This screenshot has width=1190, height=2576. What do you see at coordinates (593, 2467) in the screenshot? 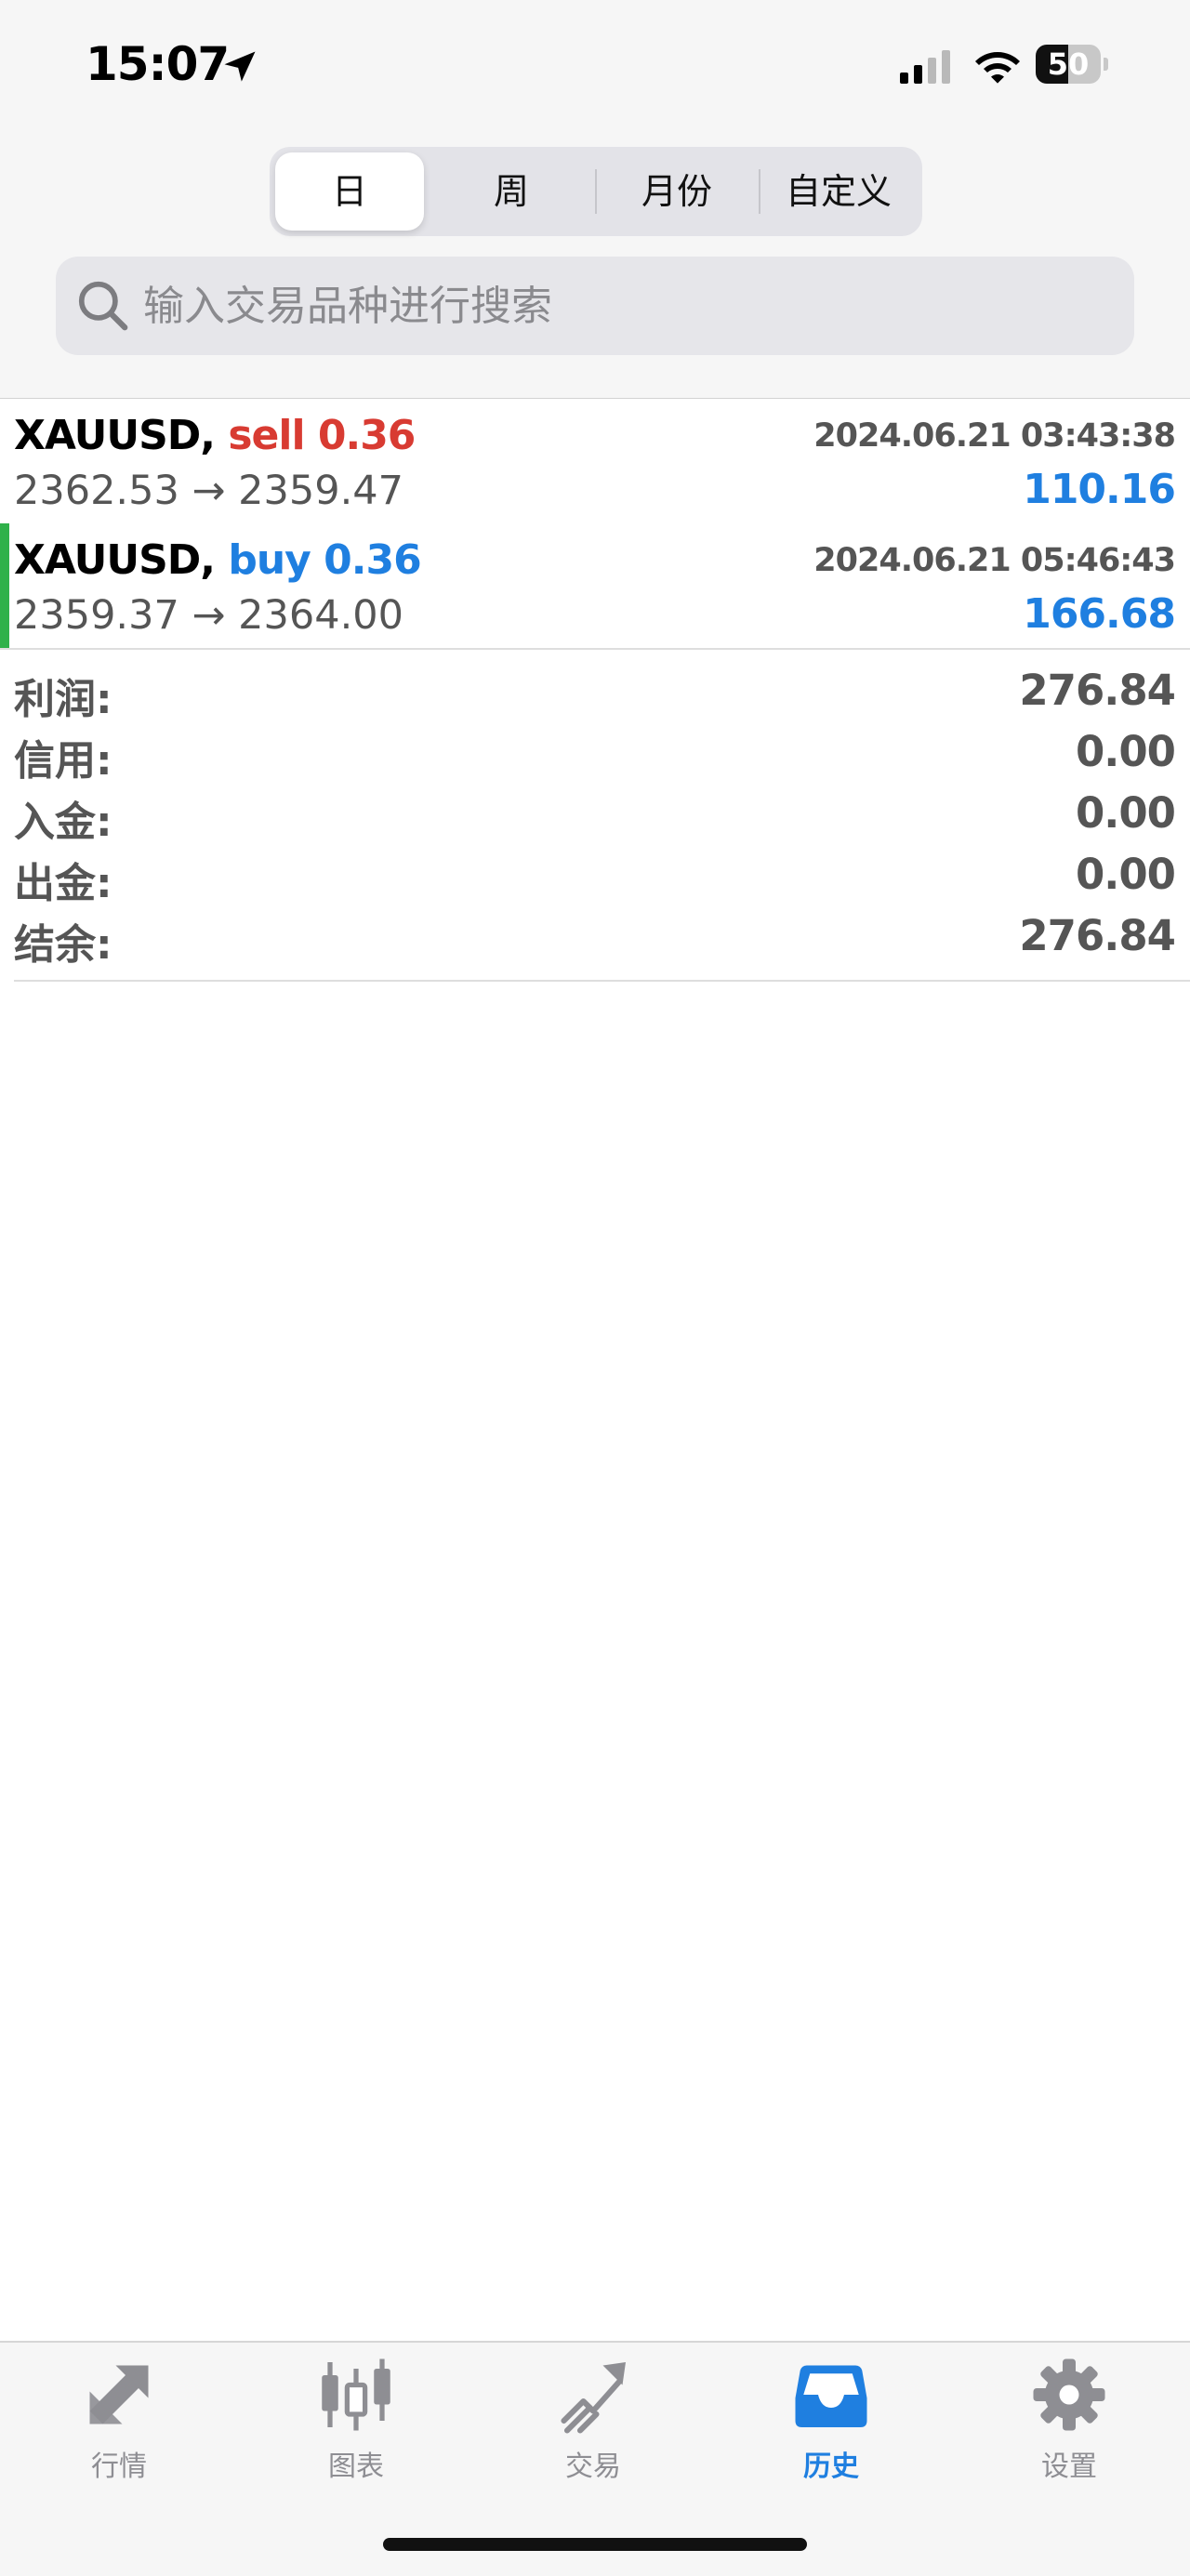
I see `tab-label: 交易` at bounding box center [593, 2467].